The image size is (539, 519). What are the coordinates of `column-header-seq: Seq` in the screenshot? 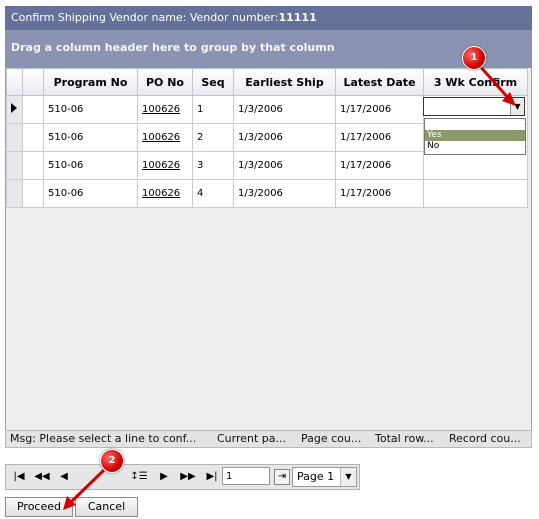 It's located at (213, 82).